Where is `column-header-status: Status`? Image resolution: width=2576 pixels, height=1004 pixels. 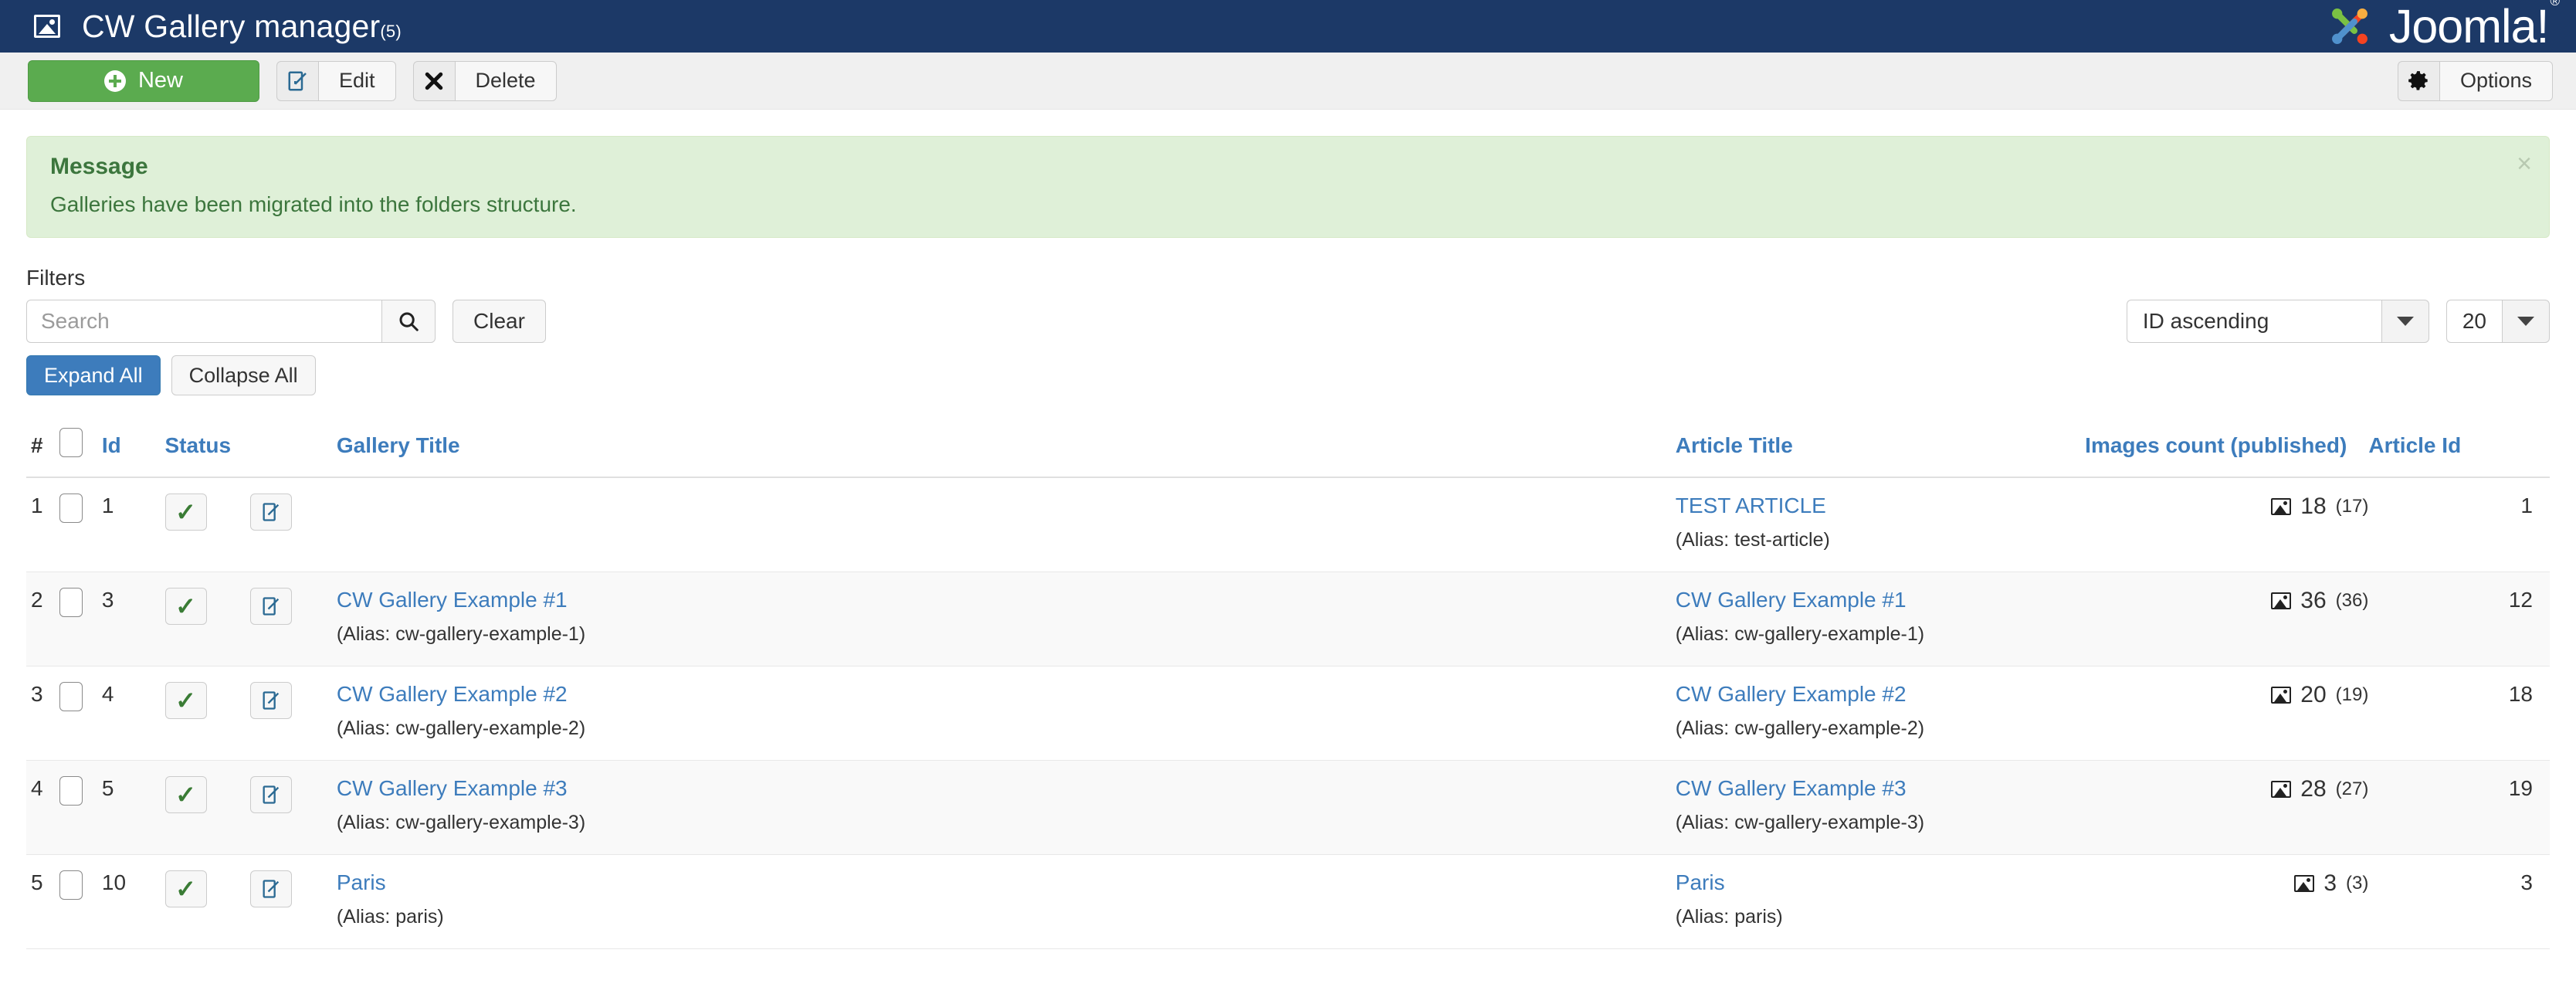 column-header-status: Status is located at coordinates (207, 448).